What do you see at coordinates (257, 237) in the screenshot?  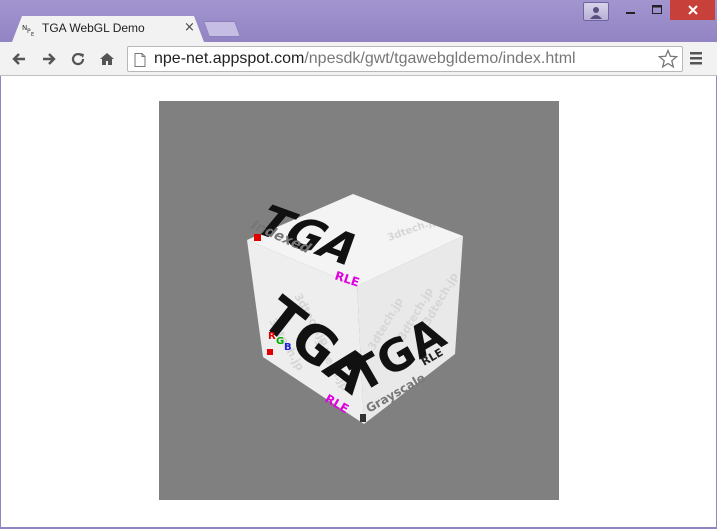 I see `top-face-red-marker` at bounding box center [257, 237].